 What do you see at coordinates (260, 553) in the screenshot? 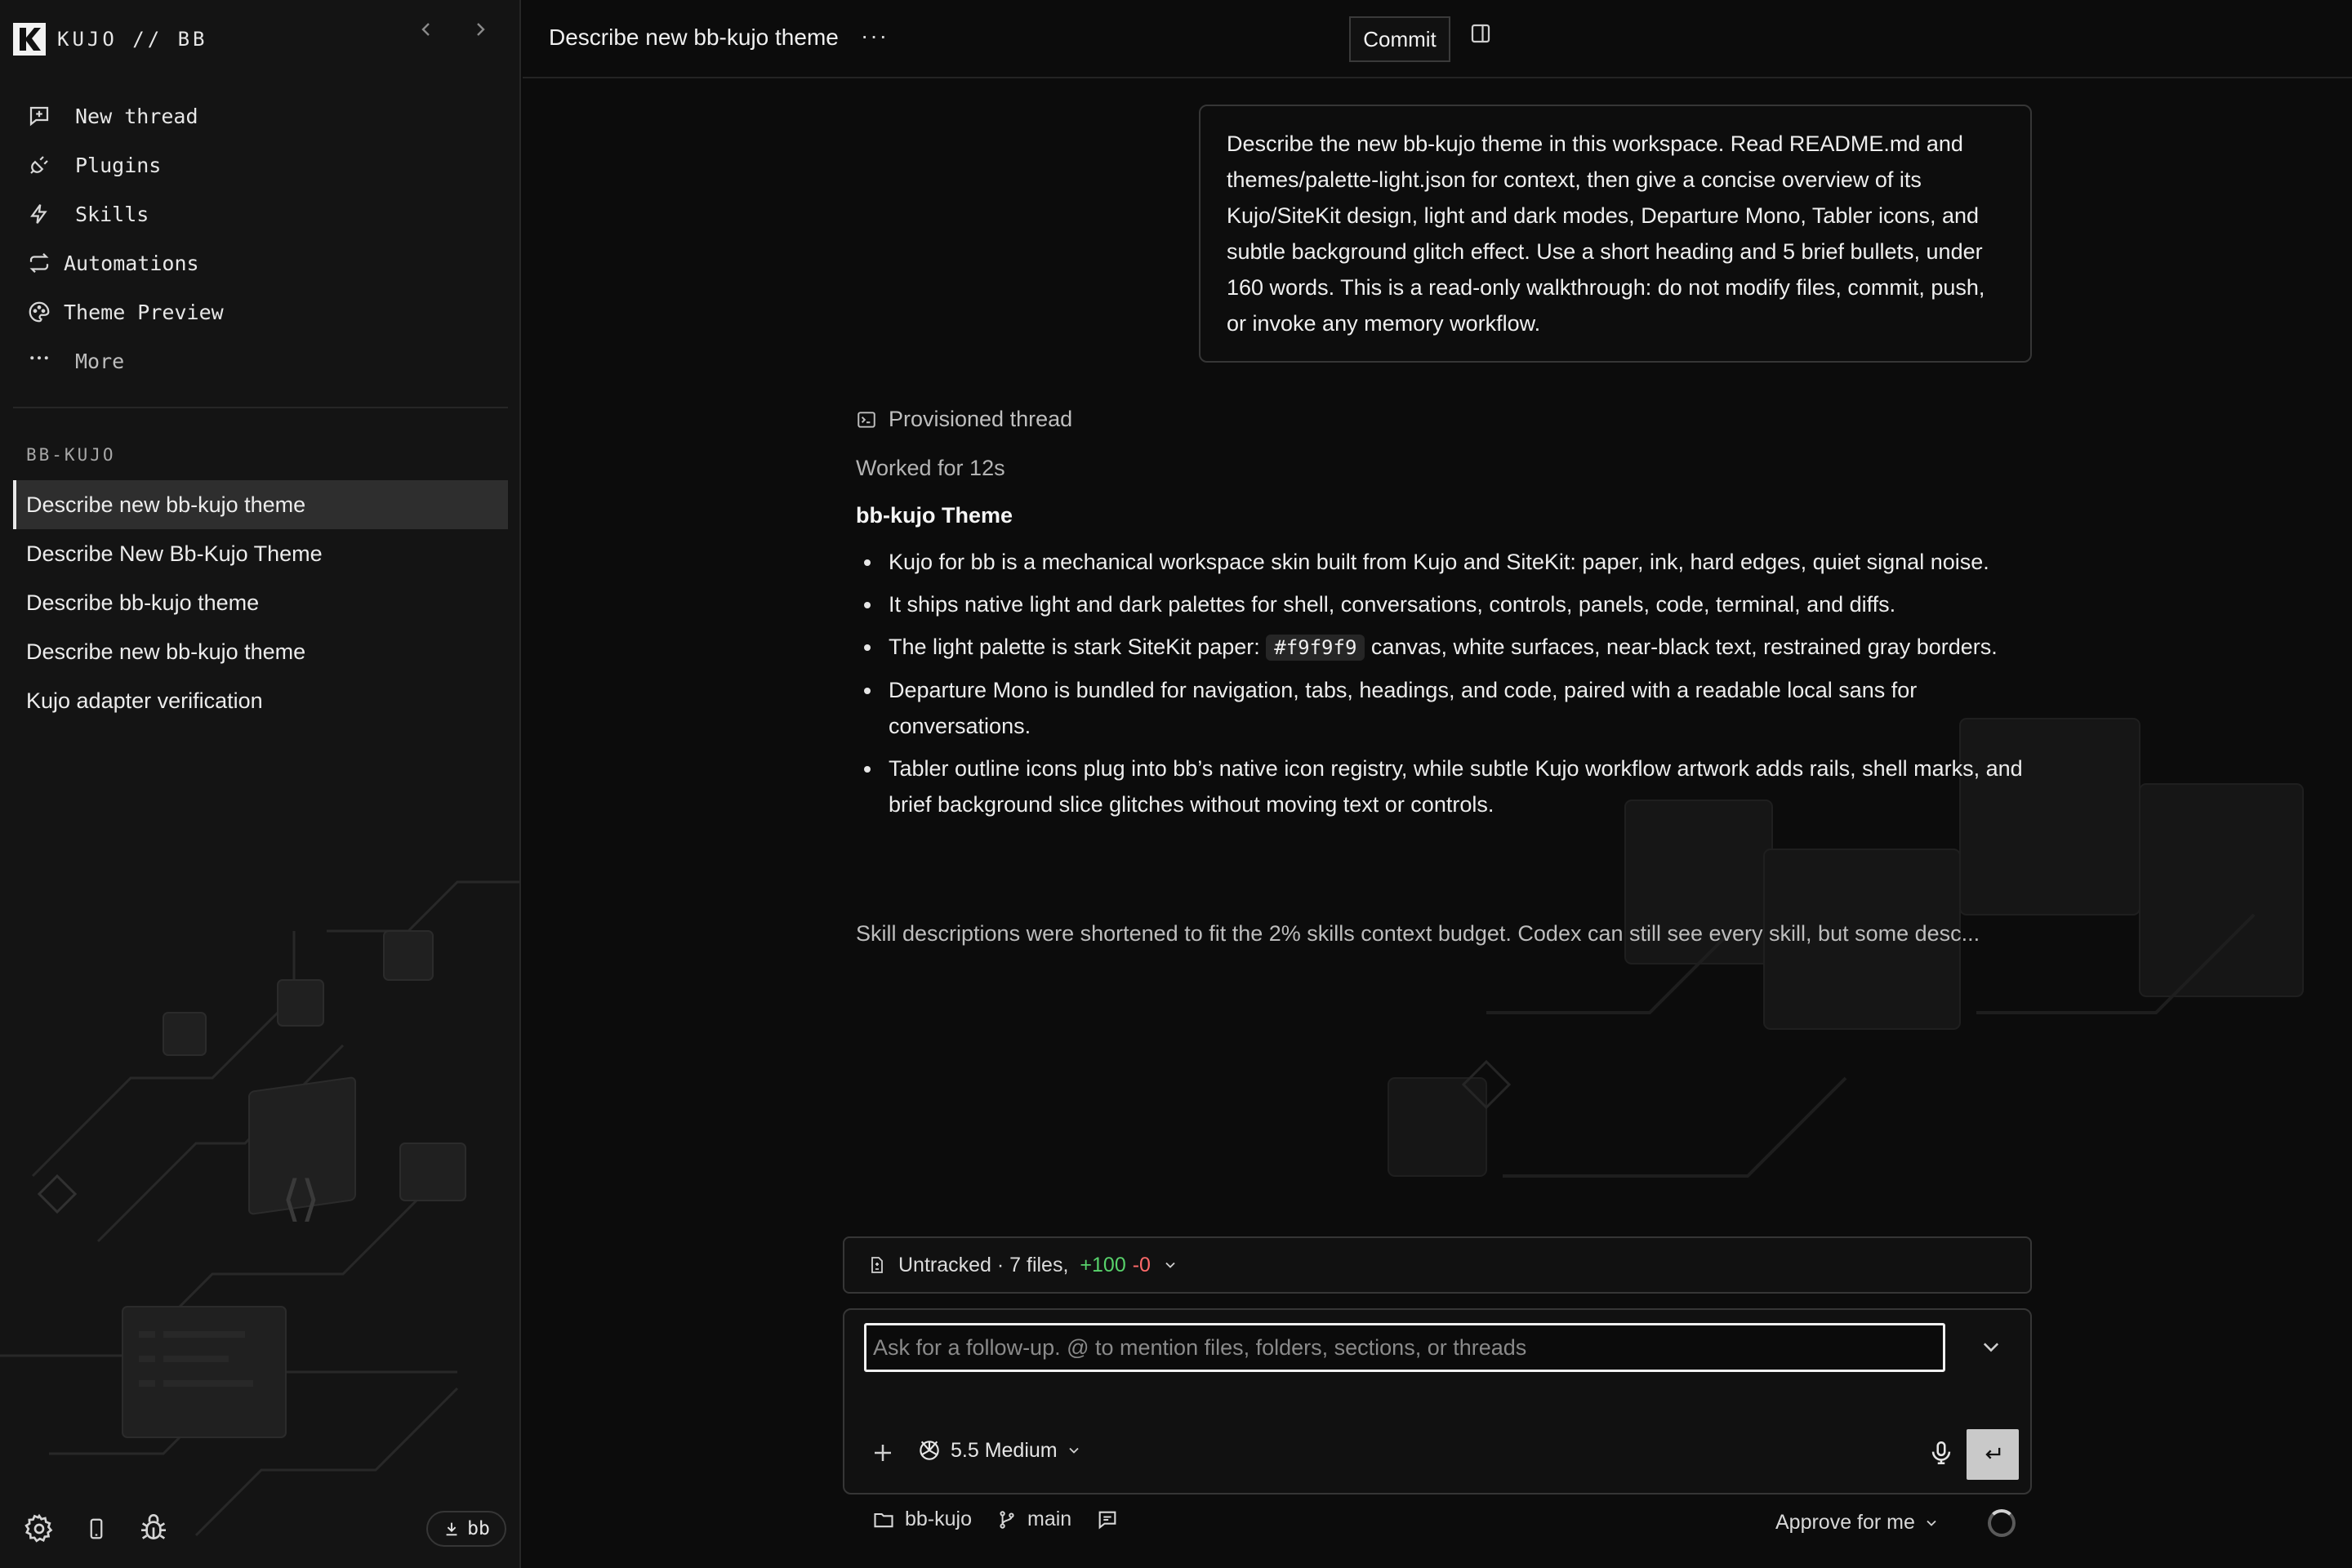
I see `thread-item: Describe New Bb-Kujo Theme` at bounding box center [260, 553].